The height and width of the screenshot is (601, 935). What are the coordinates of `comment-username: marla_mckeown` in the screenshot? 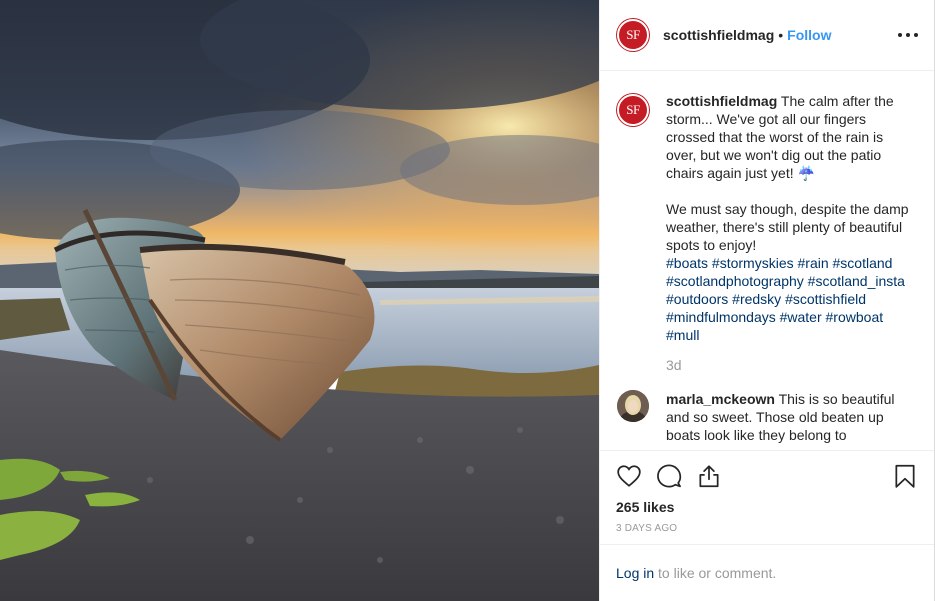 It's located at (720, 399).